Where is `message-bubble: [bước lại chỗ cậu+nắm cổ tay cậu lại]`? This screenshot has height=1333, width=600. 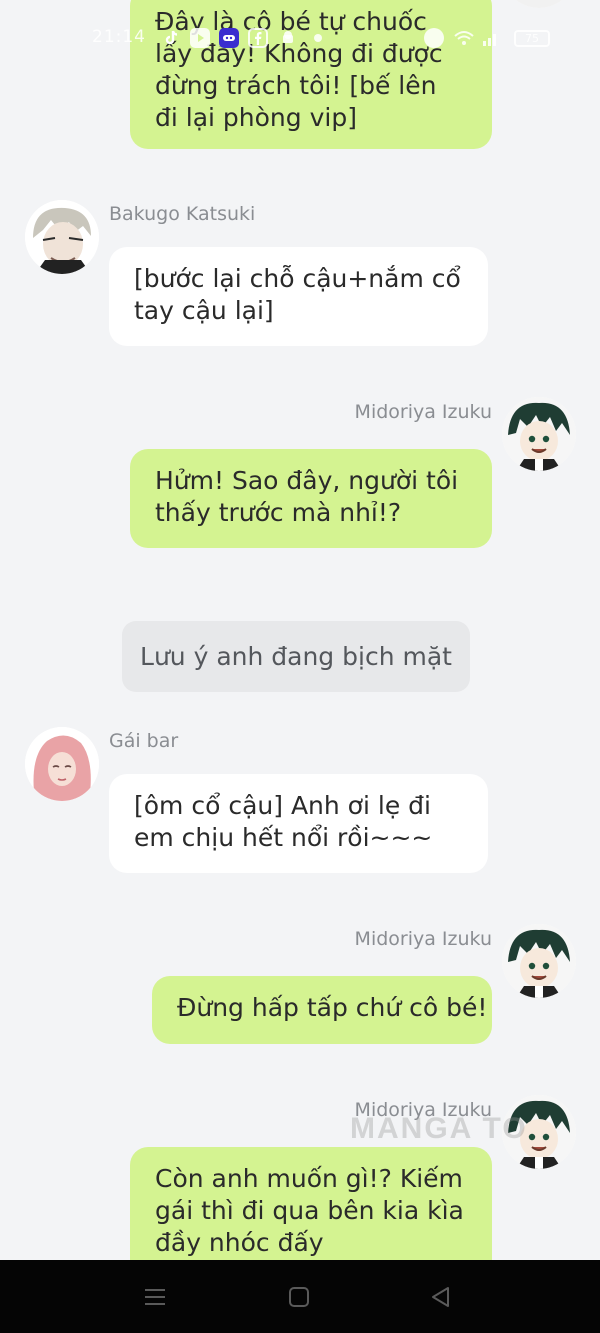 message-bubble: [bước lại chỗ cậu+nắm cổ tay cậu lại] is located at coordinates (298, 296).